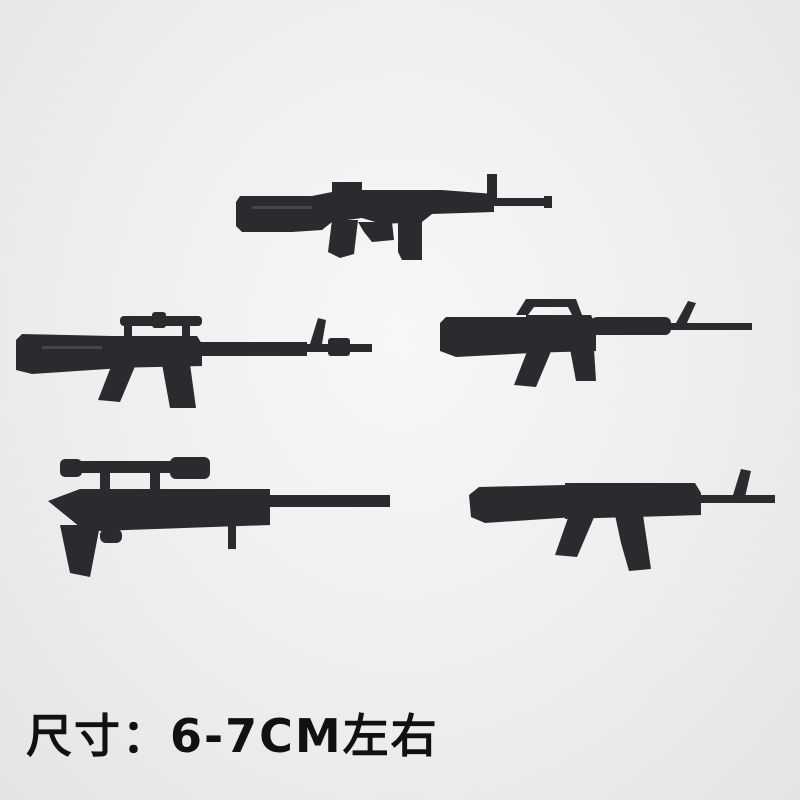  What do you see at coordinates (232, 736) in the screenshot?
I see `size-caption: 尺寸：6-7CM左右` at bounding box center [232, 736].